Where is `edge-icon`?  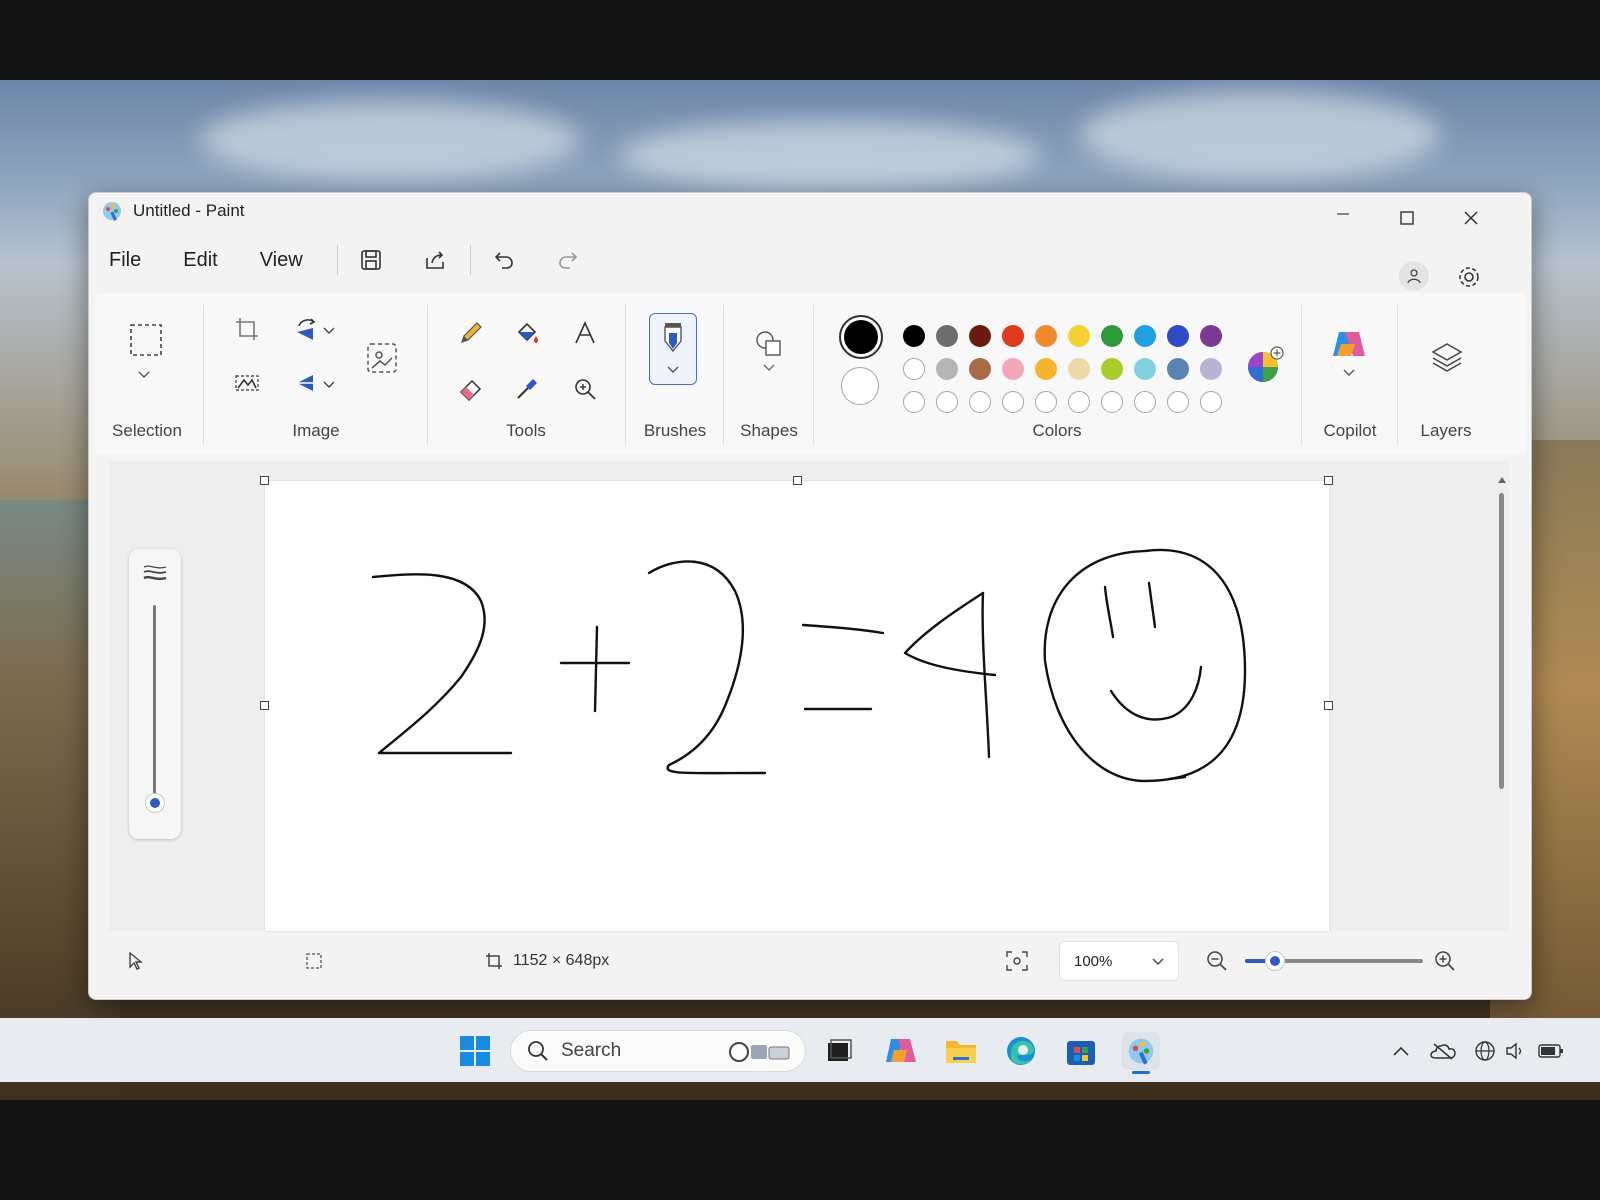 edge-icon is located at coordinates (1021, 1051).